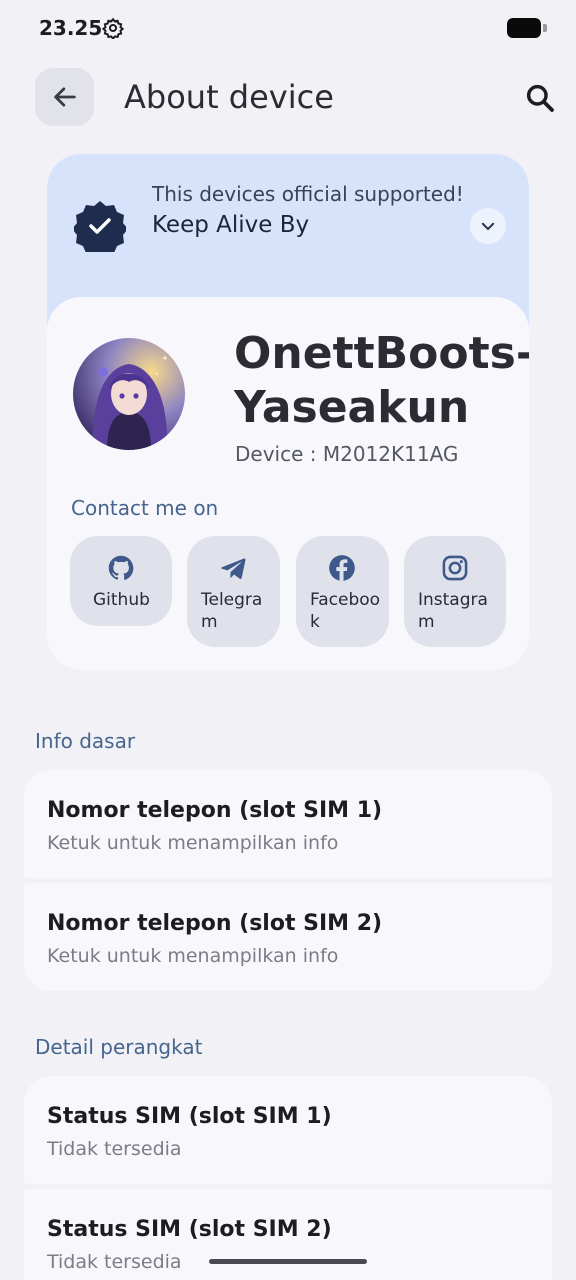 This screenshot has height=1280, width=576. I want to click on list-item-sim-status-1: Status SIM (slot SIM 1) Tidak tersedia, so click(288, 1130).